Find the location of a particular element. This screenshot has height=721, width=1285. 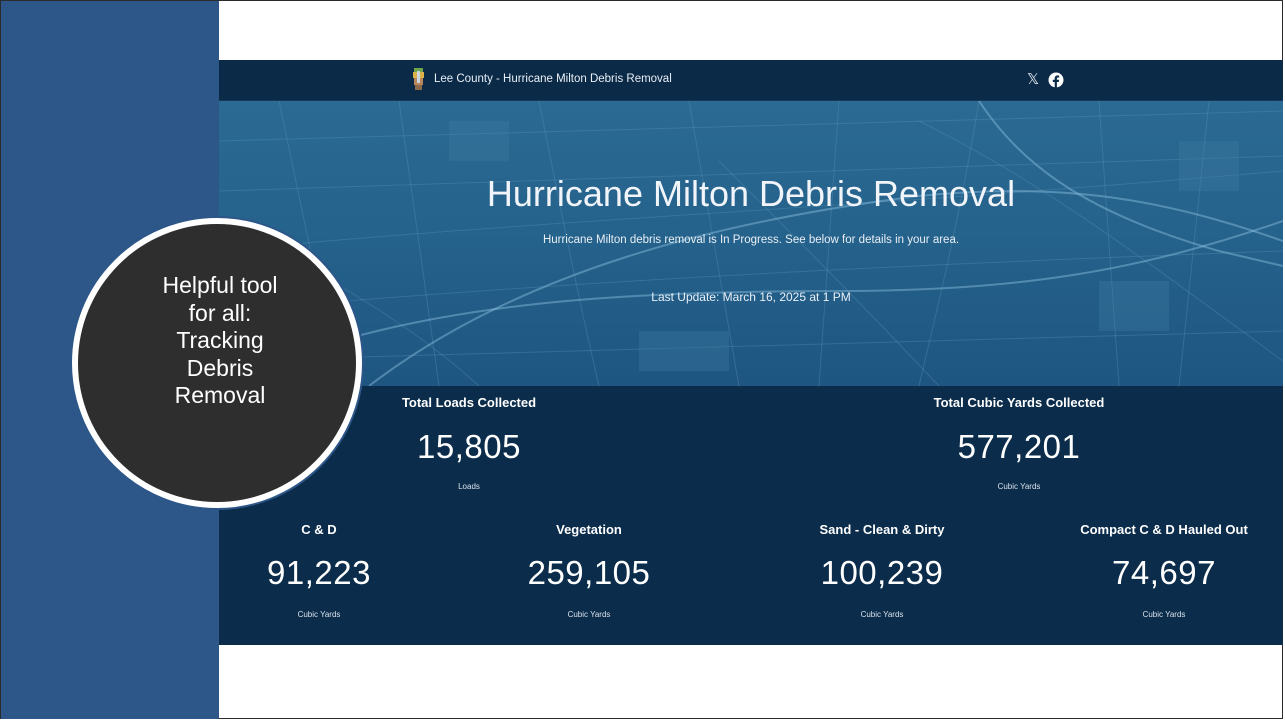

stat-label-sand: Sand - Clean & Dirty is located at coordinates (882, 529).